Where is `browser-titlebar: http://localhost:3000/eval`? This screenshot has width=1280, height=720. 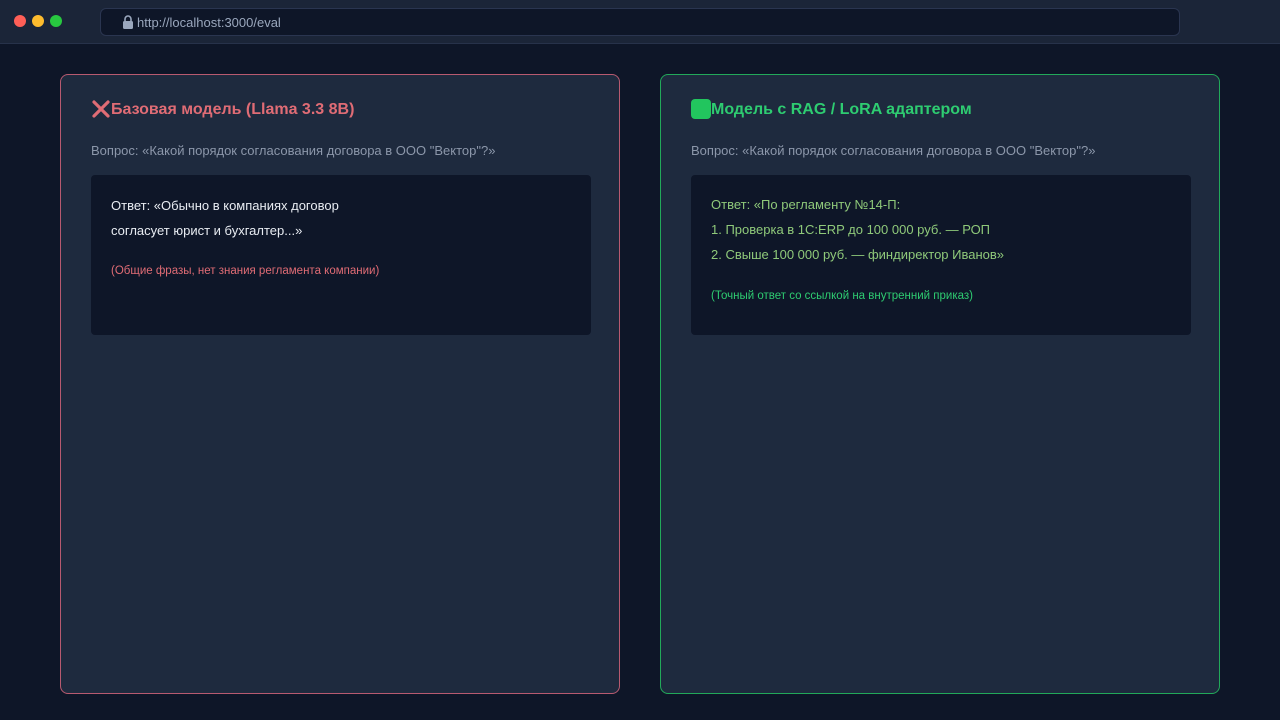
browser-titlebar: http://localhost:3000/eval is located at coordinates (640, 22).